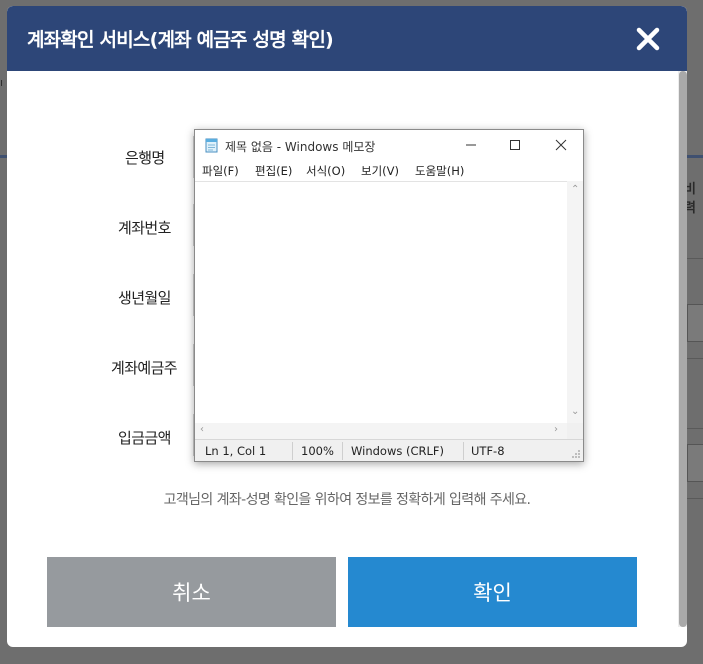  I want to click on window-close-button, so click(561, 145).